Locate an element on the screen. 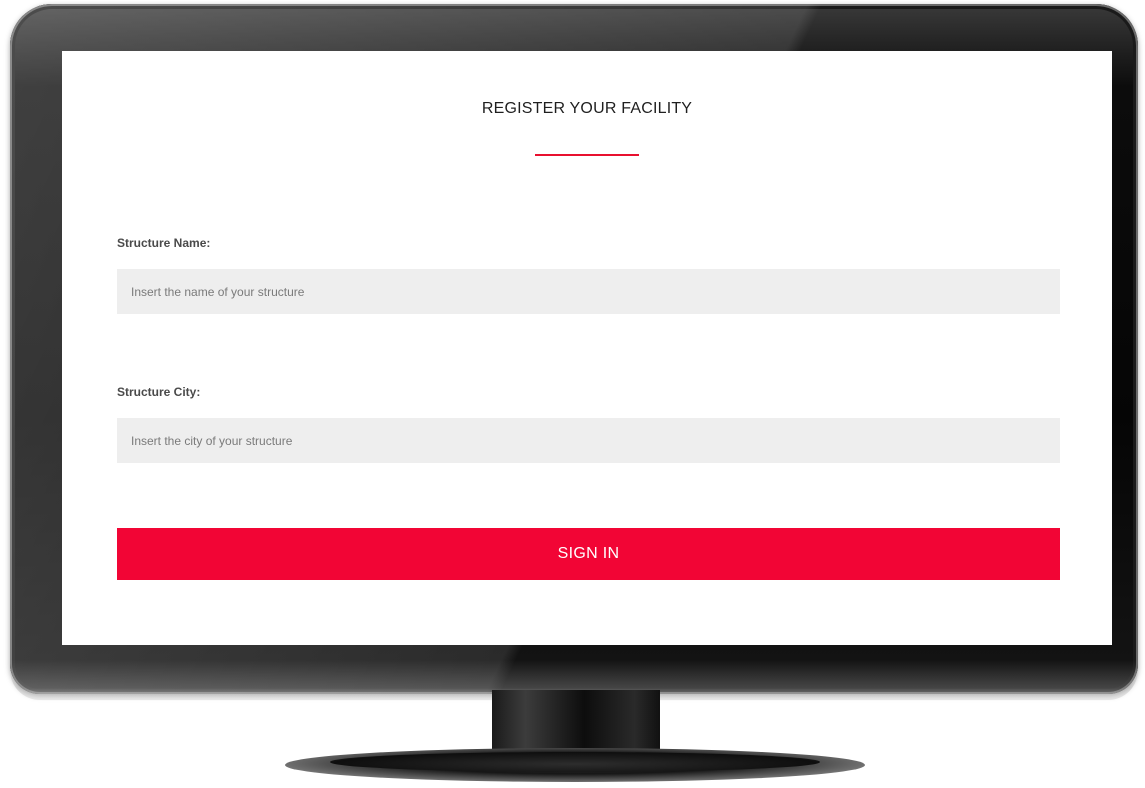  structure-name-input is located at coordinates (588, 291).